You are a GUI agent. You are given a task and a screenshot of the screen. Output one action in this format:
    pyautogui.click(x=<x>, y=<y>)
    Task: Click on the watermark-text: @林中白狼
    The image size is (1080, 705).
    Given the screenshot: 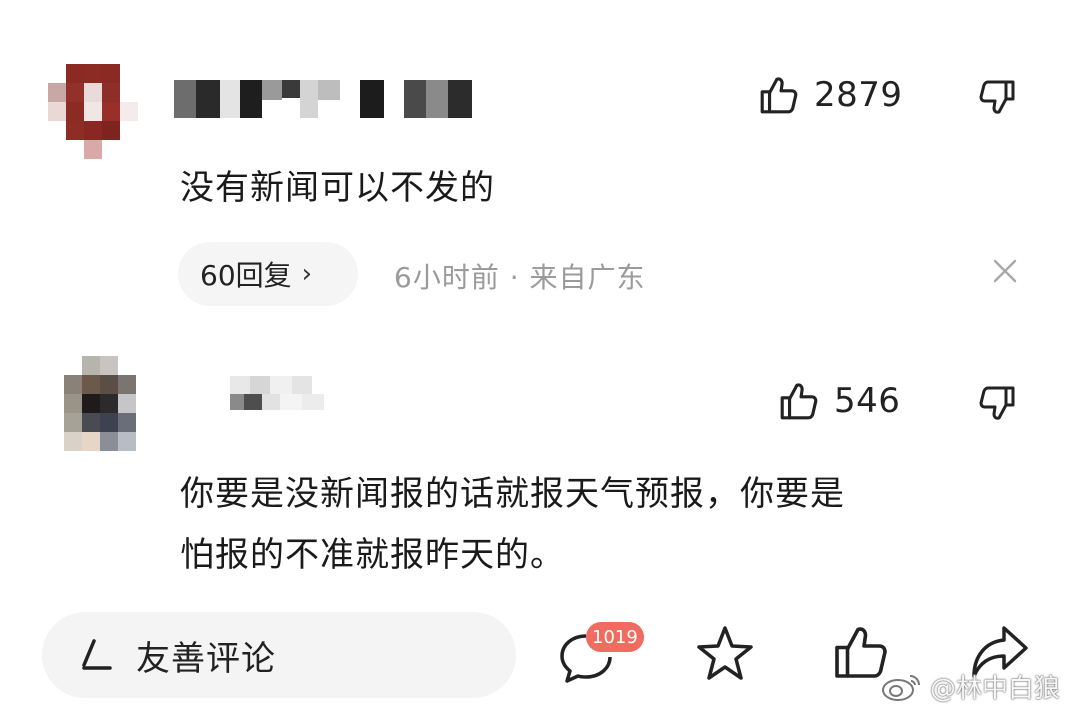 What is the action you would take?
    pyautogui.click(x=995, y=689)
    